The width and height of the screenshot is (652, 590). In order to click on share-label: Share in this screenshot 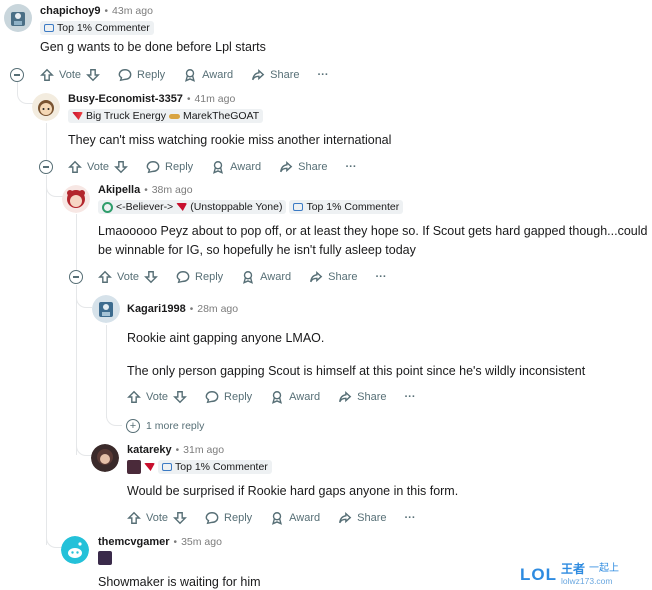, I will do `click(285, 75)`.